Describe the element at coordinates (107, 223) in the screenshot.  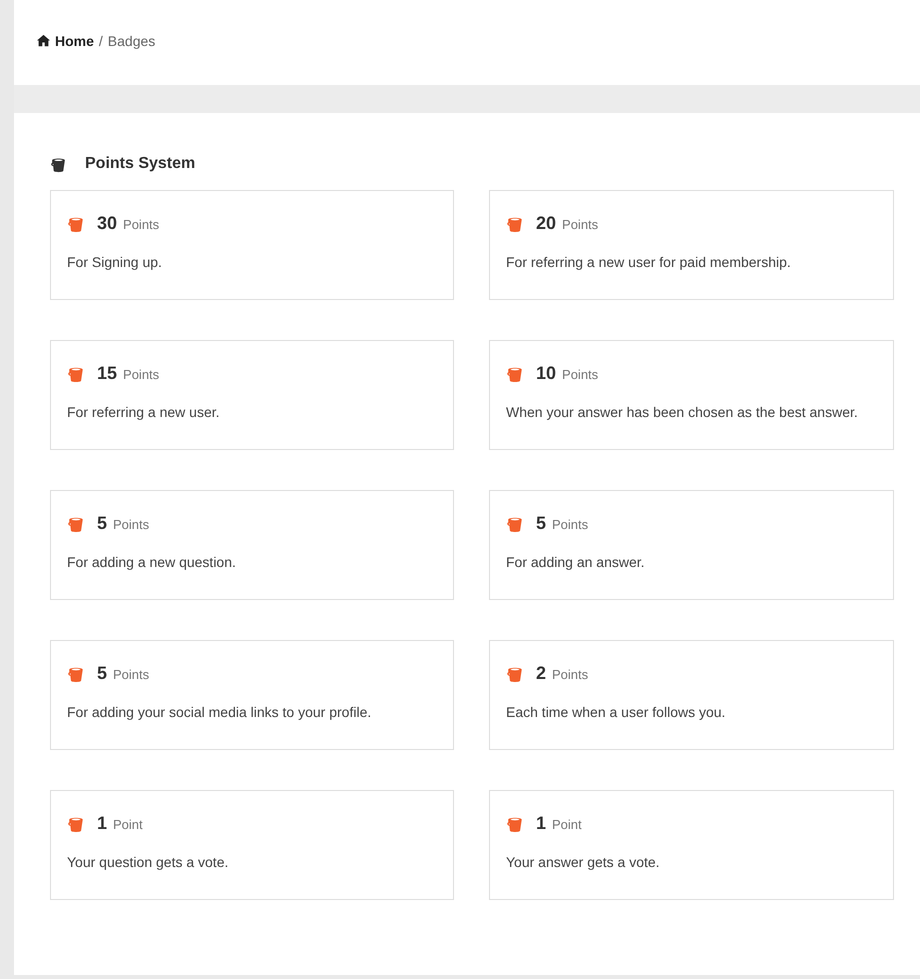
I see `points-value: 30` at that location.